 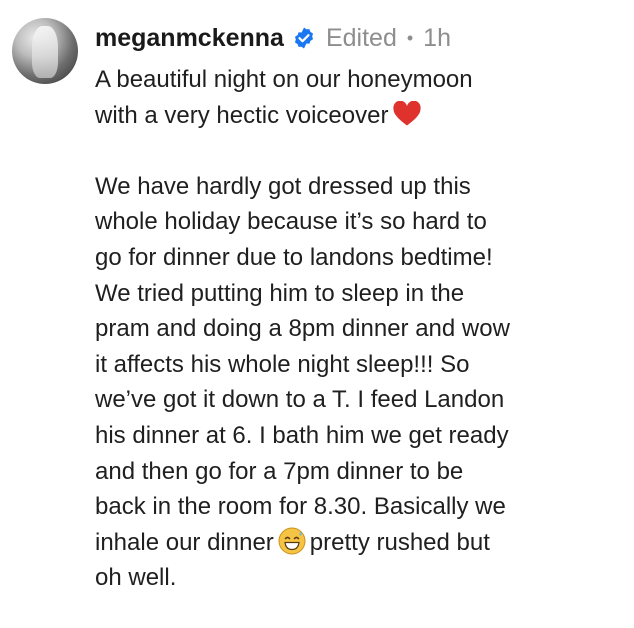 What do you see at coordinates (399, 542) in the screenshot?
I see `comment-text: pretty rushed but` at bounding box center [399, 542].